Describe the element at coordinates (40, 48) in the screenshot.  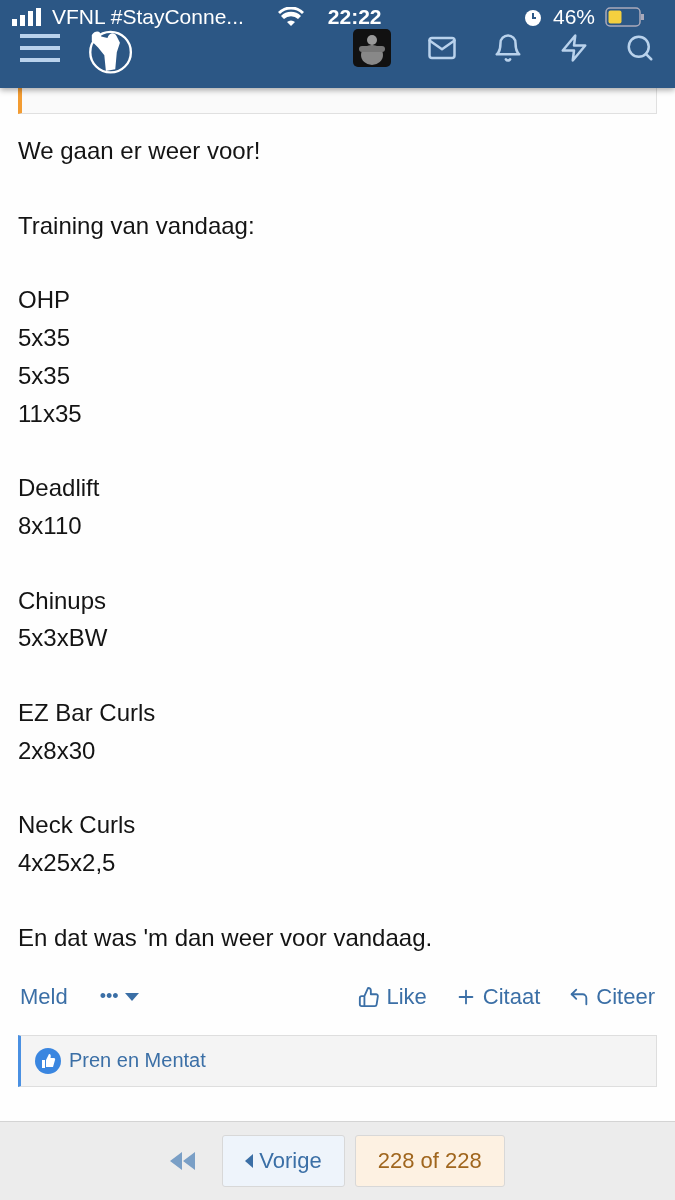
I see `menu-icon` at that location.